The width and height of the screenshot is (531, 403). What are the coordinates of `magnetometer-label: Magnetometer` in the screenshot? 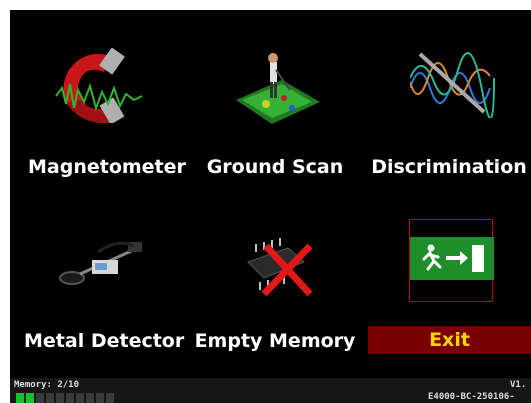 It's located at (107, 167).